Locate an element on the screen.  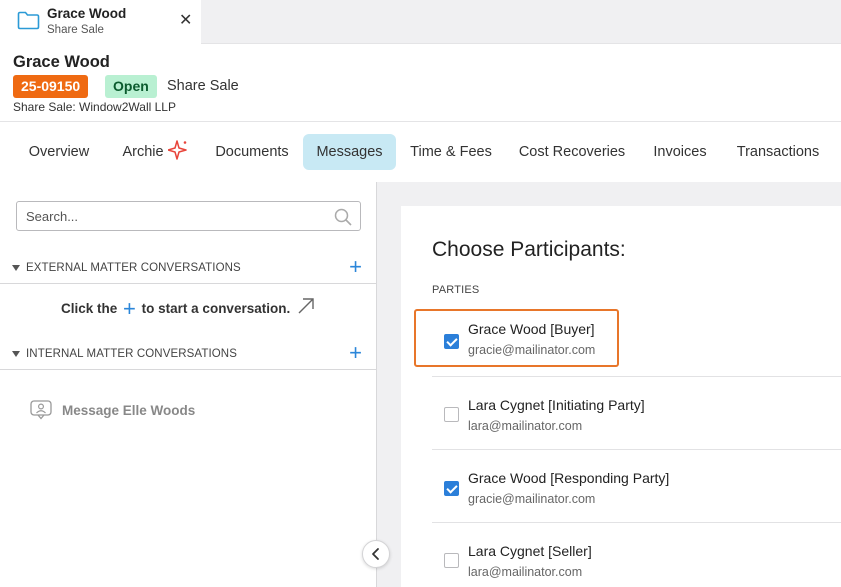
parties-label: PARTIES is located at coordinates (456, 290).